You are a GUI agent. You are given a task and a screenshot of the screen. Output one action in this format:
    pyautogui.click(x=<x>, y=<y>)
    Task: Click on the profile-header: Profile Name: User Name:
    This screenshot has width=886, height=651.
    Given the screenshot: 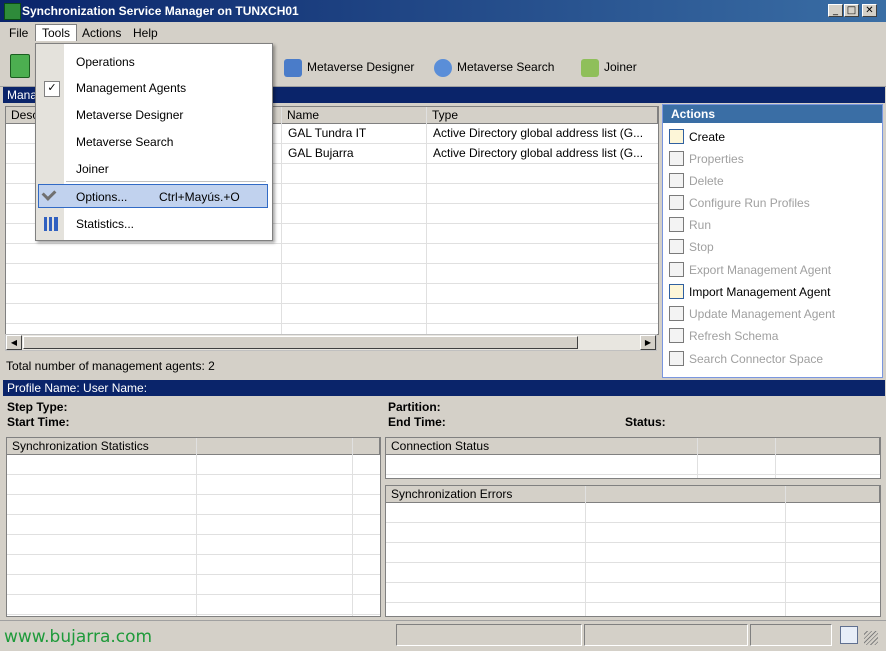 What is the action you would take?
    pyautogui.click(x=444, y=388)
    